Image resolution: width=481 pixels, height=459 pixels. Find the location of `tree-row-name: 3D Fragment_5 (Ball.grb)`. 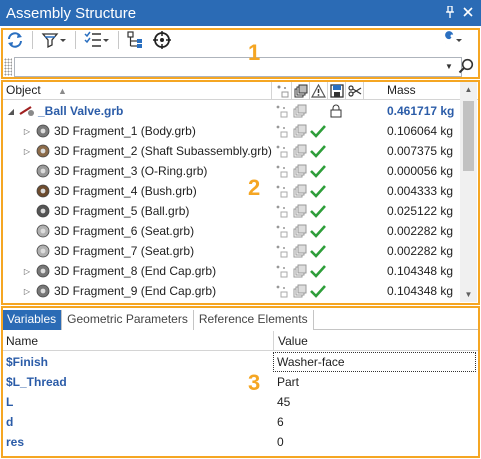

tree-row-name: 3D Fragment_5 (Ball.grb) is located at coordinates (122, 211).